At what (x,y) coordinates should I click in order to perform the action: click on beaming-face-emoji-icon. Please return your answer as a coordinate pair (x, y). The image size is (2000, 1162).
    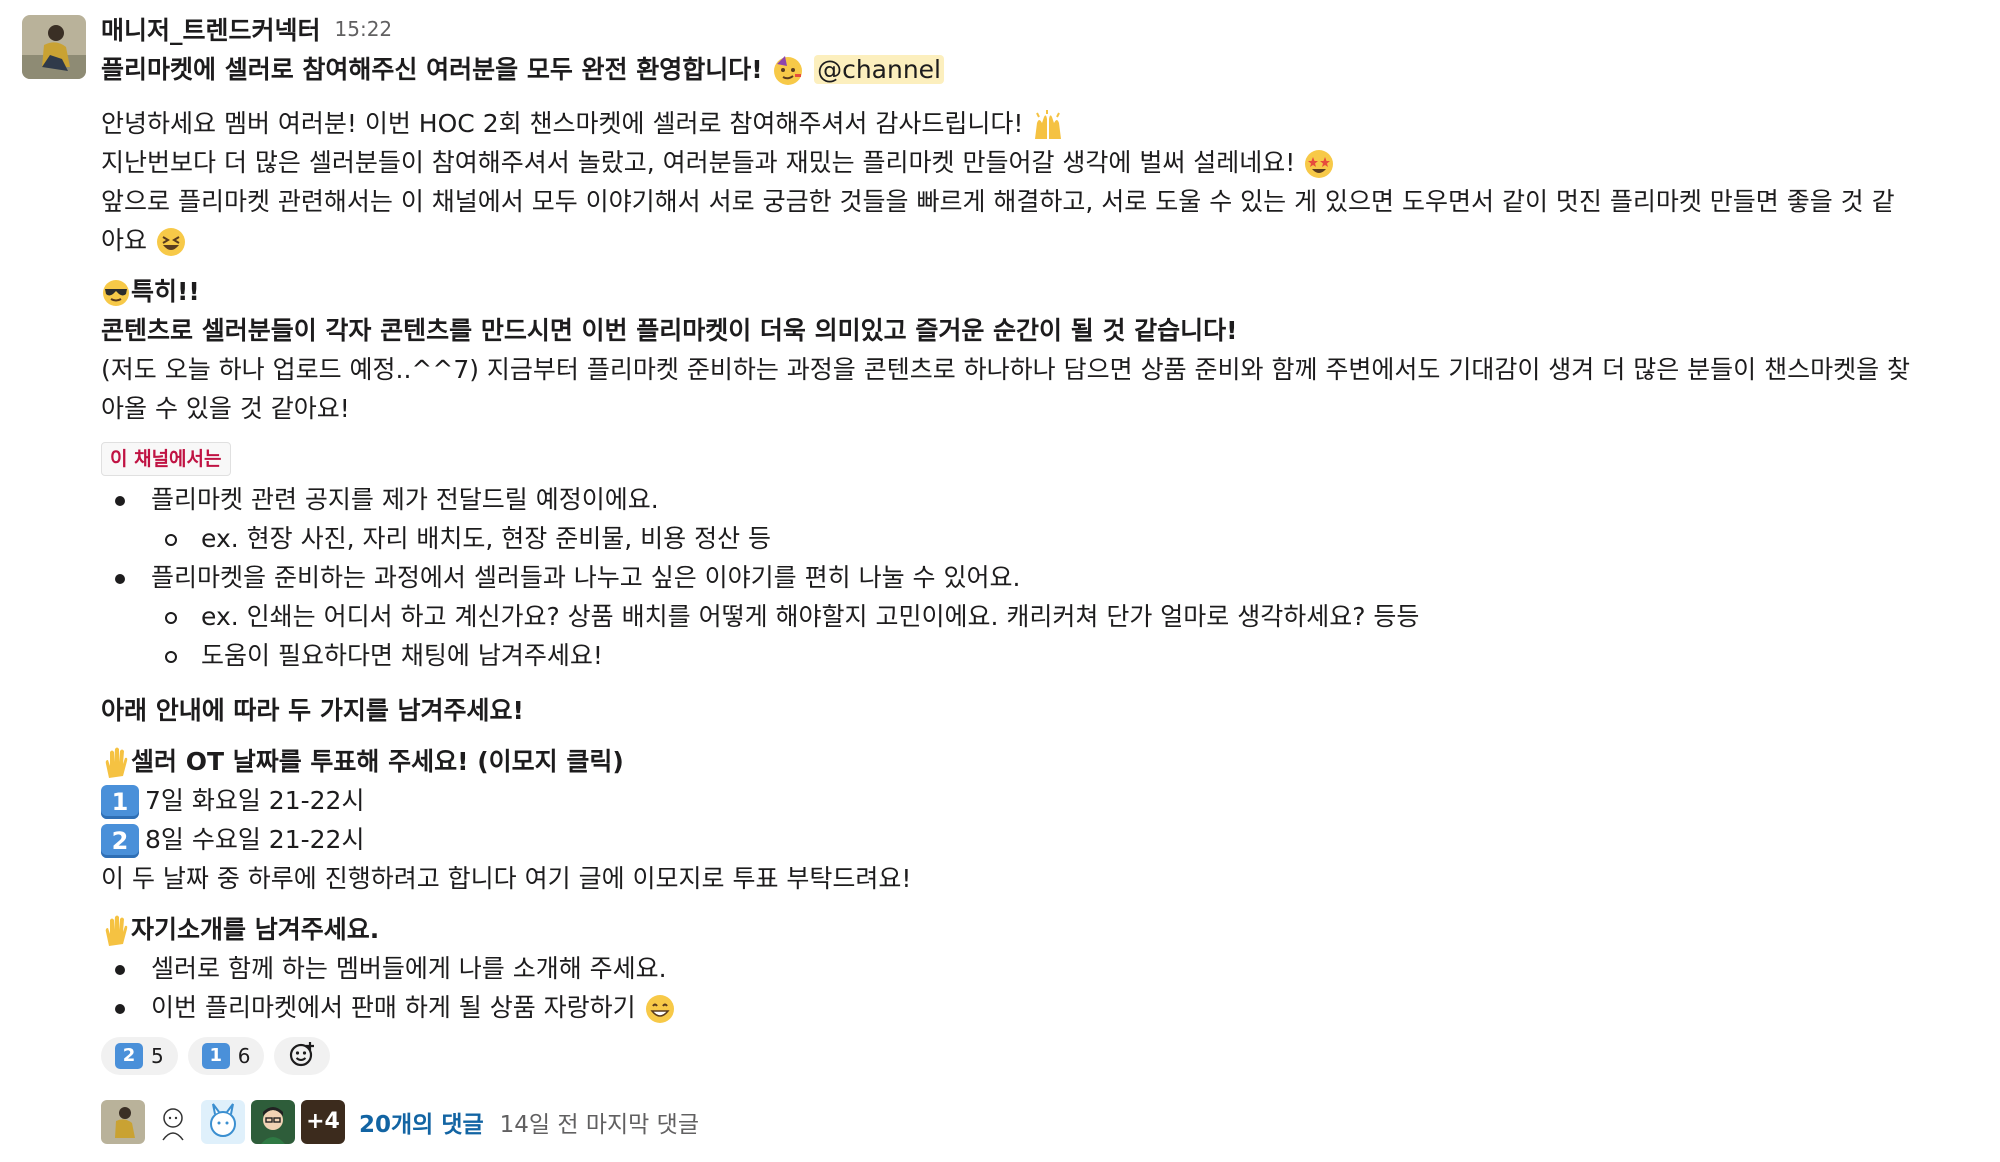
    Looking at the image, I should click on (660, 1009).